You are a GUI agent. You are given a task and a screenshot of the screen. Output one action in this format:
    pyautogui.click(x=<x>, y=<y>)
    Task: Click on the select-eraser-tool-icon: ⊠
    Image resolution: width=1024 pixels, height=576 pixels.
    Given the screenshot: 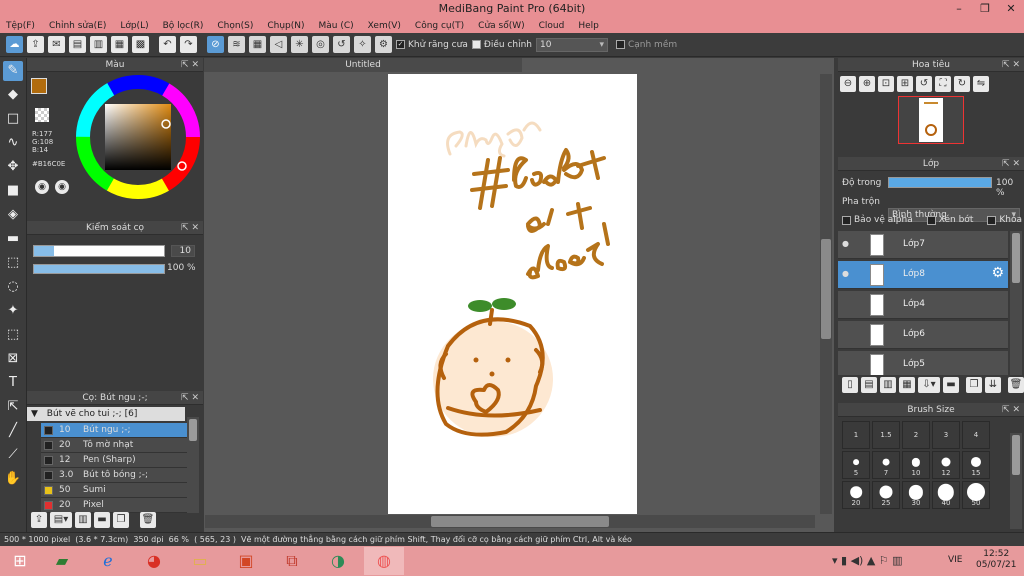 What is the action you would take?
    pyautogui.click(x=13, y=359)
    